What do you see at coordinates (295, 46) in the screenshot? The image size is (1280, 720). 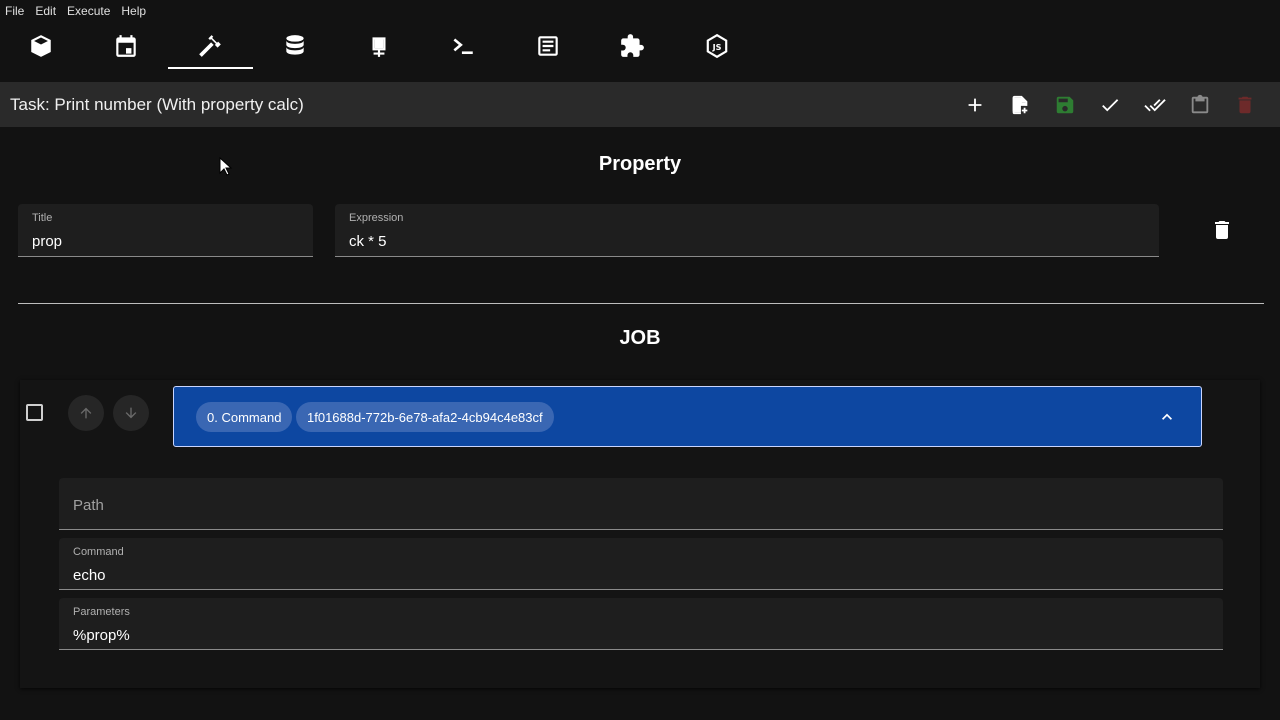 I see `database-icon` at bounding box center [295, 46].